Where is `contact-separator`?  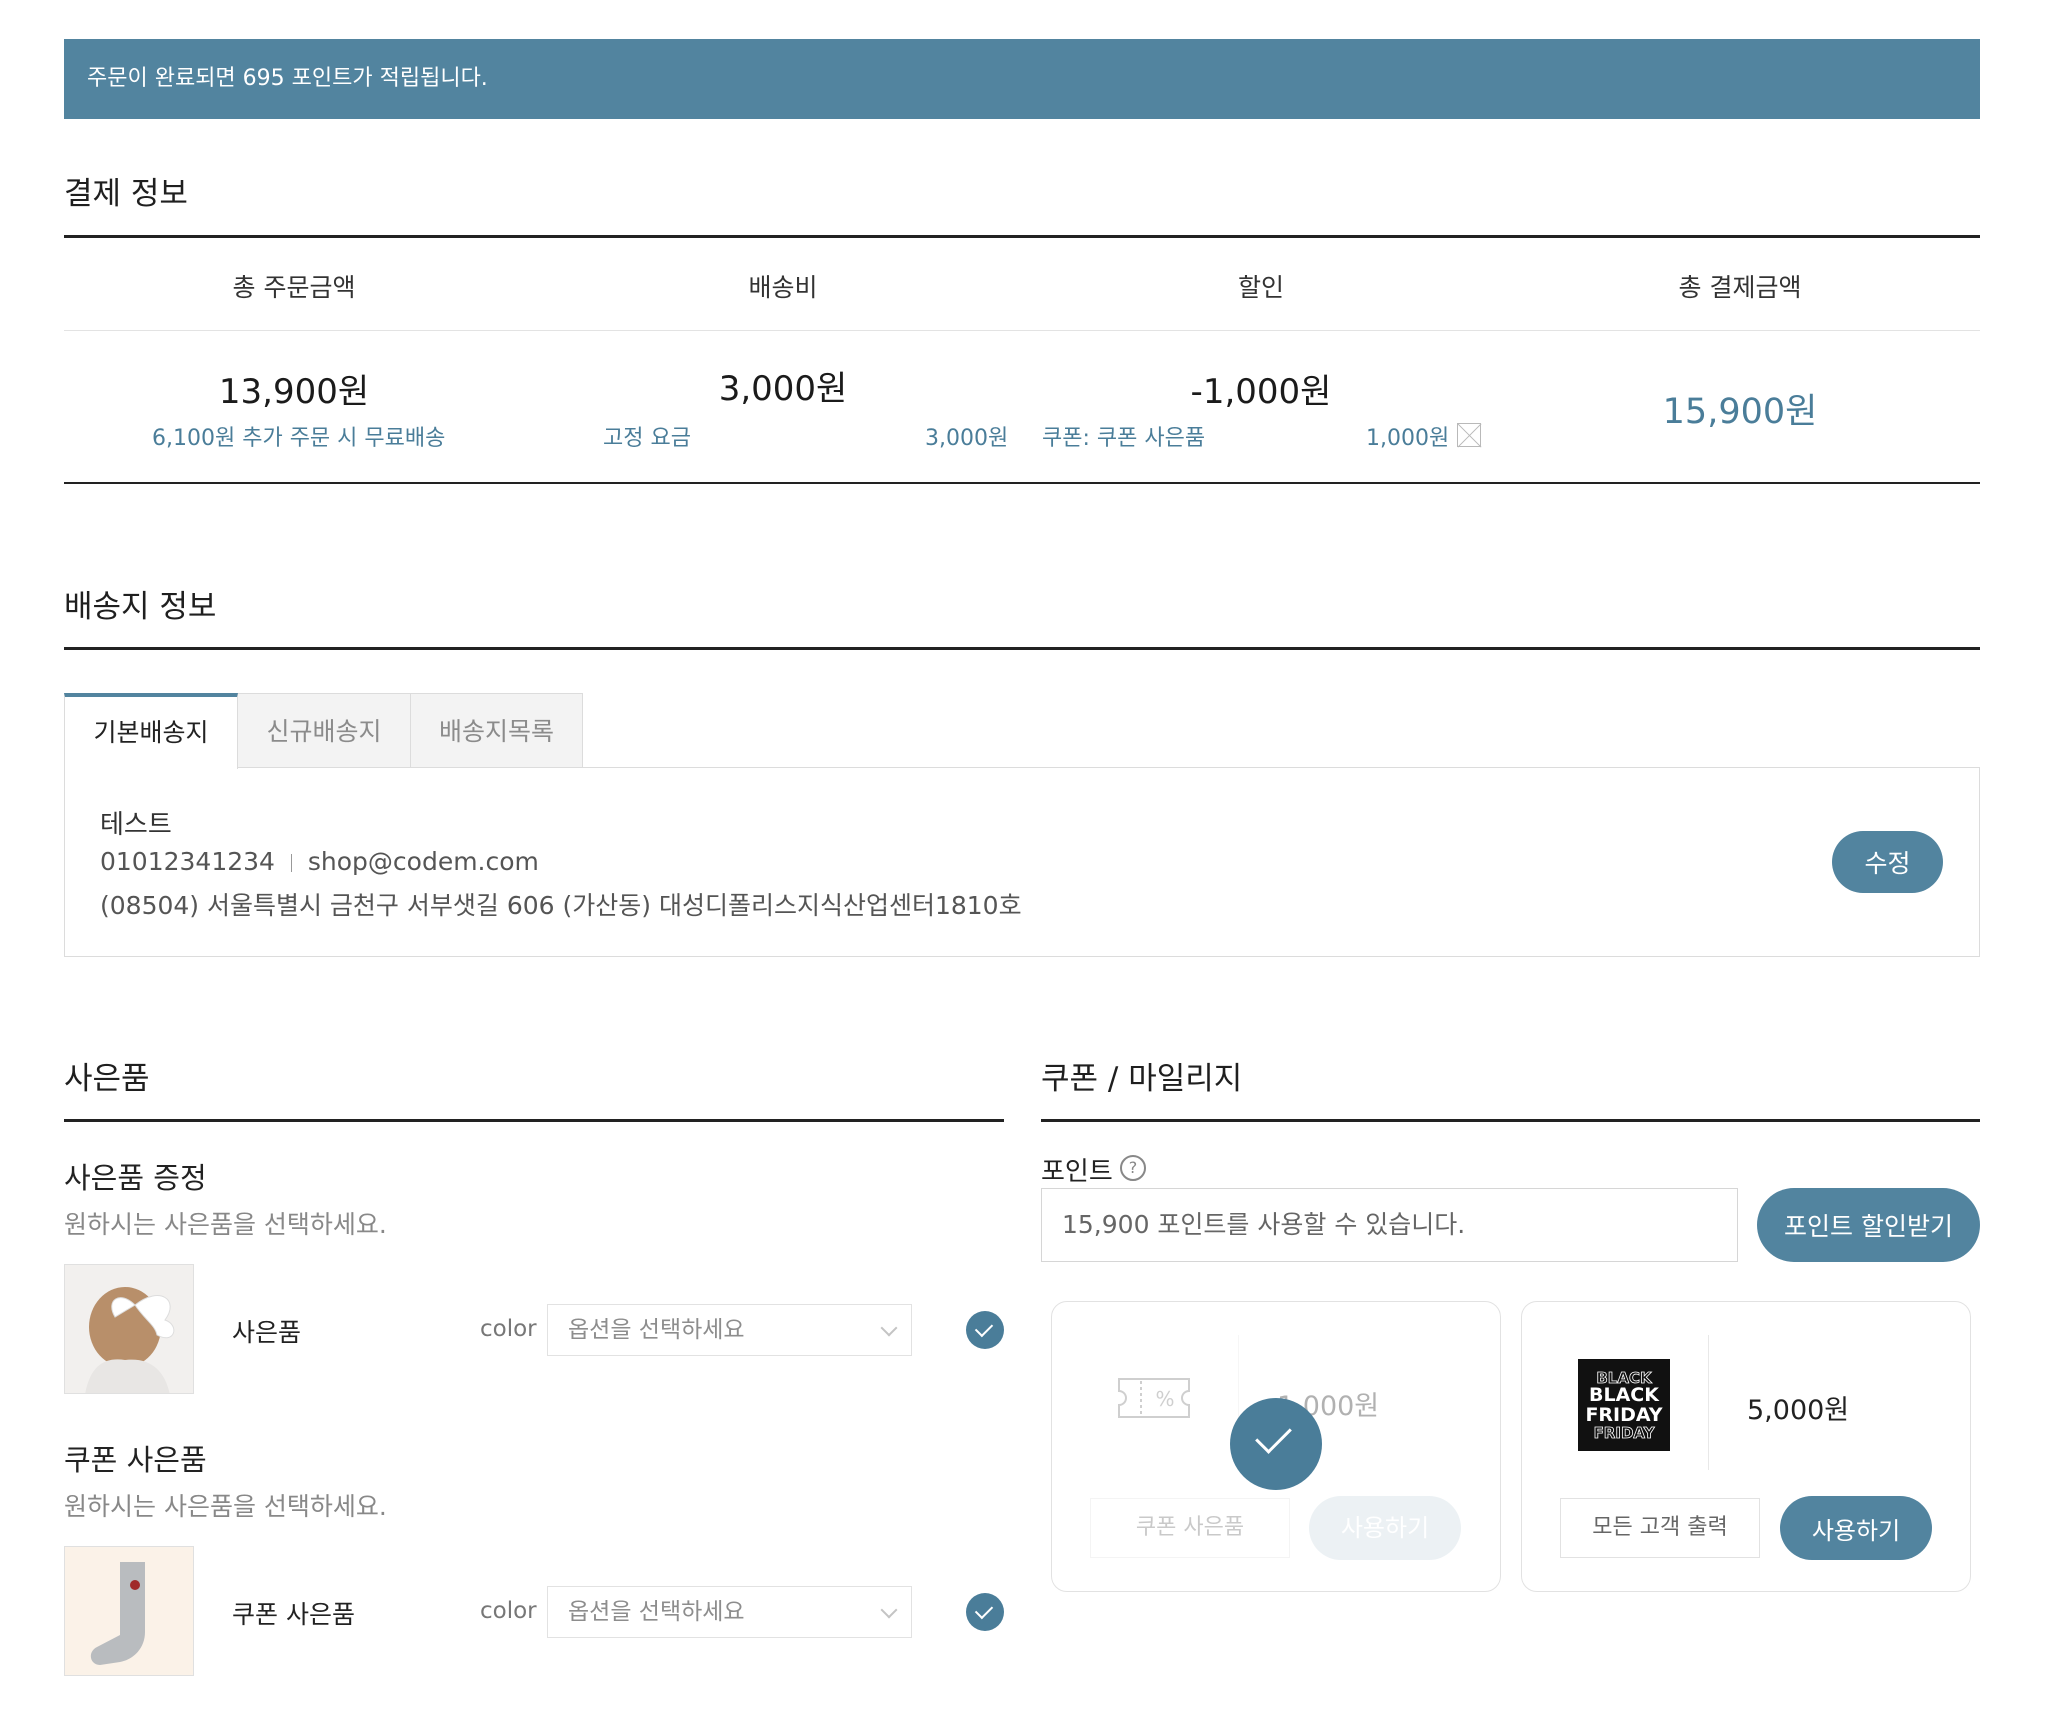 contact-separator is located at coordinates (291, 863).